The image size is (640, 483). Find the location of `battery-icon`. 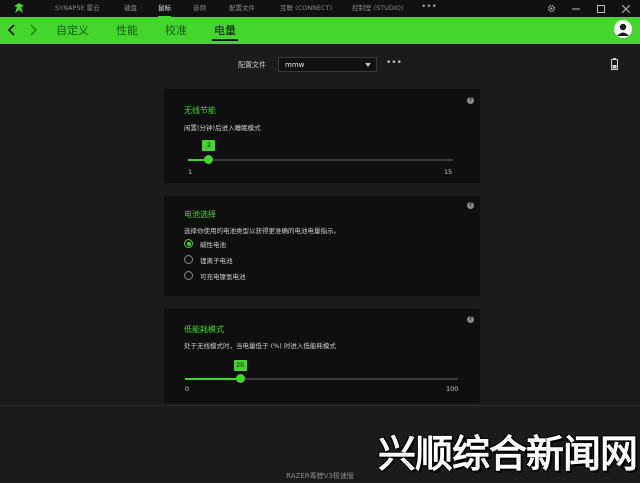

battery-icon is located at coordinates (614, 64).